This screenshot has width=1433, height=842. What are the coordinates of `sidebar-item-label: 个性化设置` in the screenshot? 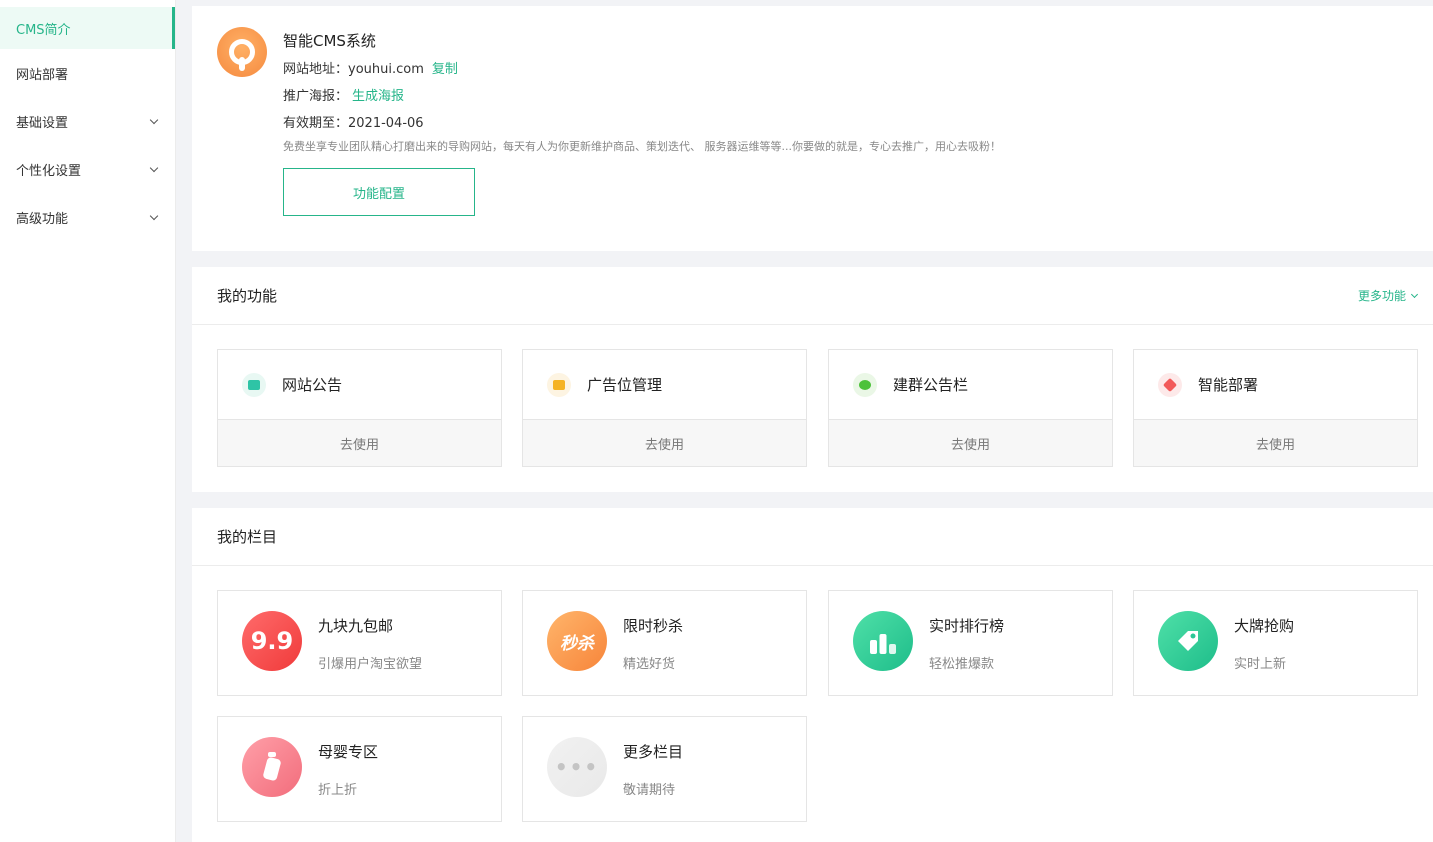 It's located at (49, 171).